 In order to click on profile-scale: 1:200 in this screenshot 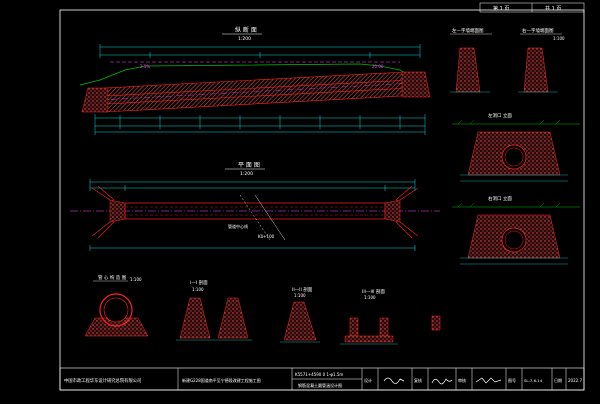, I will do `click(244, 39)`.